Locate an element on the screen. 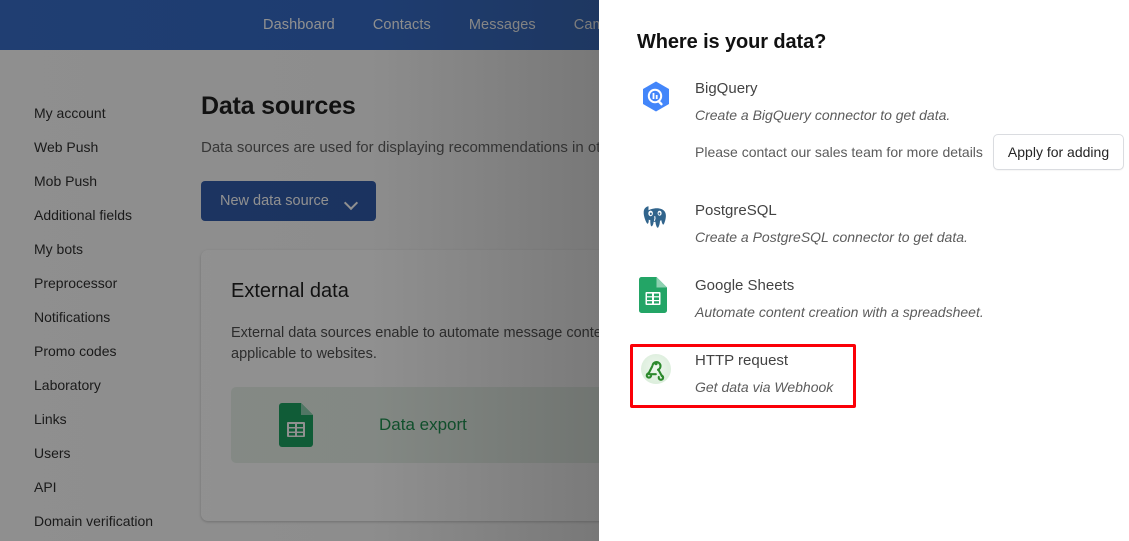 The height and width of the screenshot is (541, 1129). sidebar-item-notifications: Notifications is located at coordinates (100, 317).